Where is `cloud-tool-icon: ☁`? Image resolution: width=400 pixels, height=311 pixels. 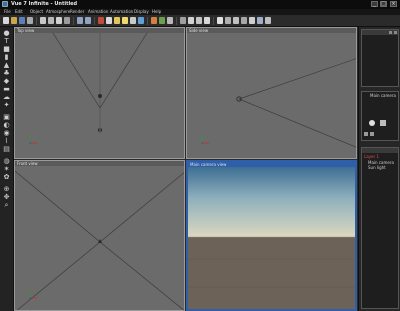 cloud-tool-icon: ☁ is located at coordinates (6, 97).